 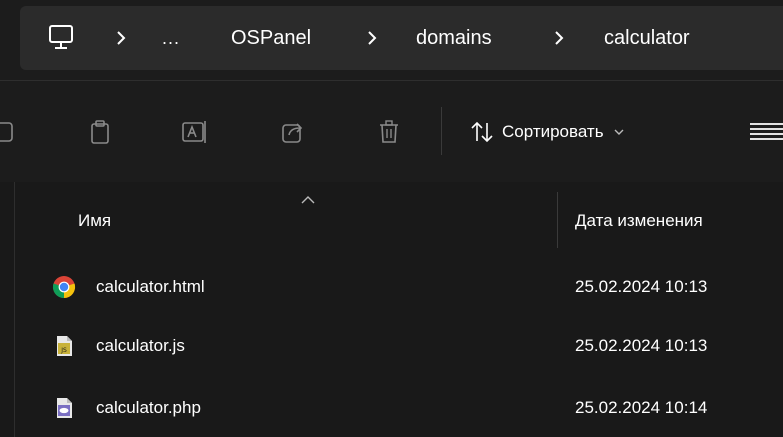 I want to click on breadcrumb-item-domains: domains, so click(x=454, y=38).